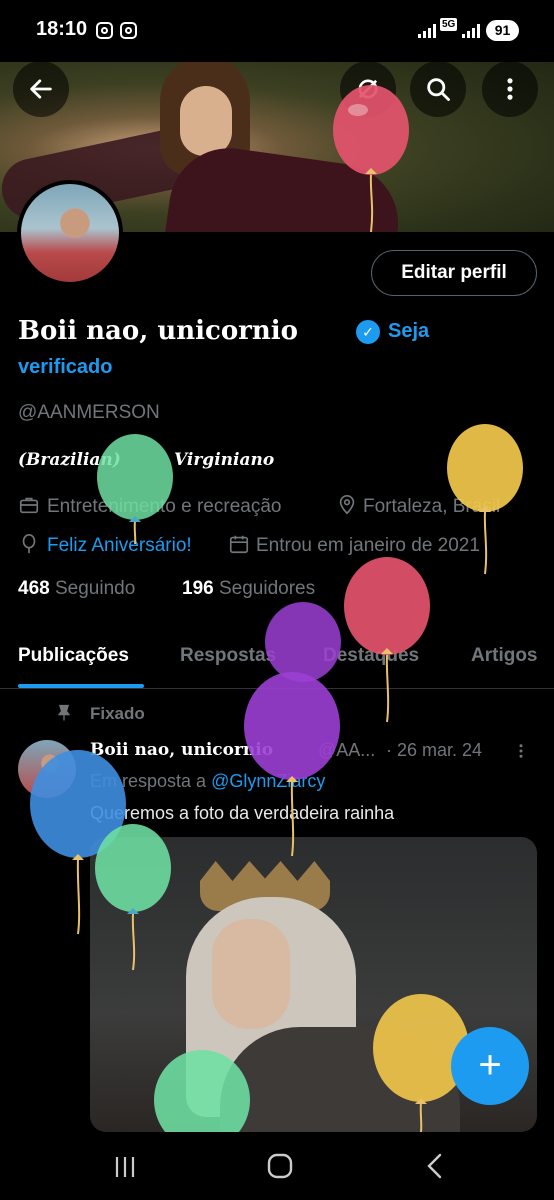 The image size is (554, 1200). Describe the element at coordinates (239, 544) in the screenshot. I see `calendar-icon` at that location.